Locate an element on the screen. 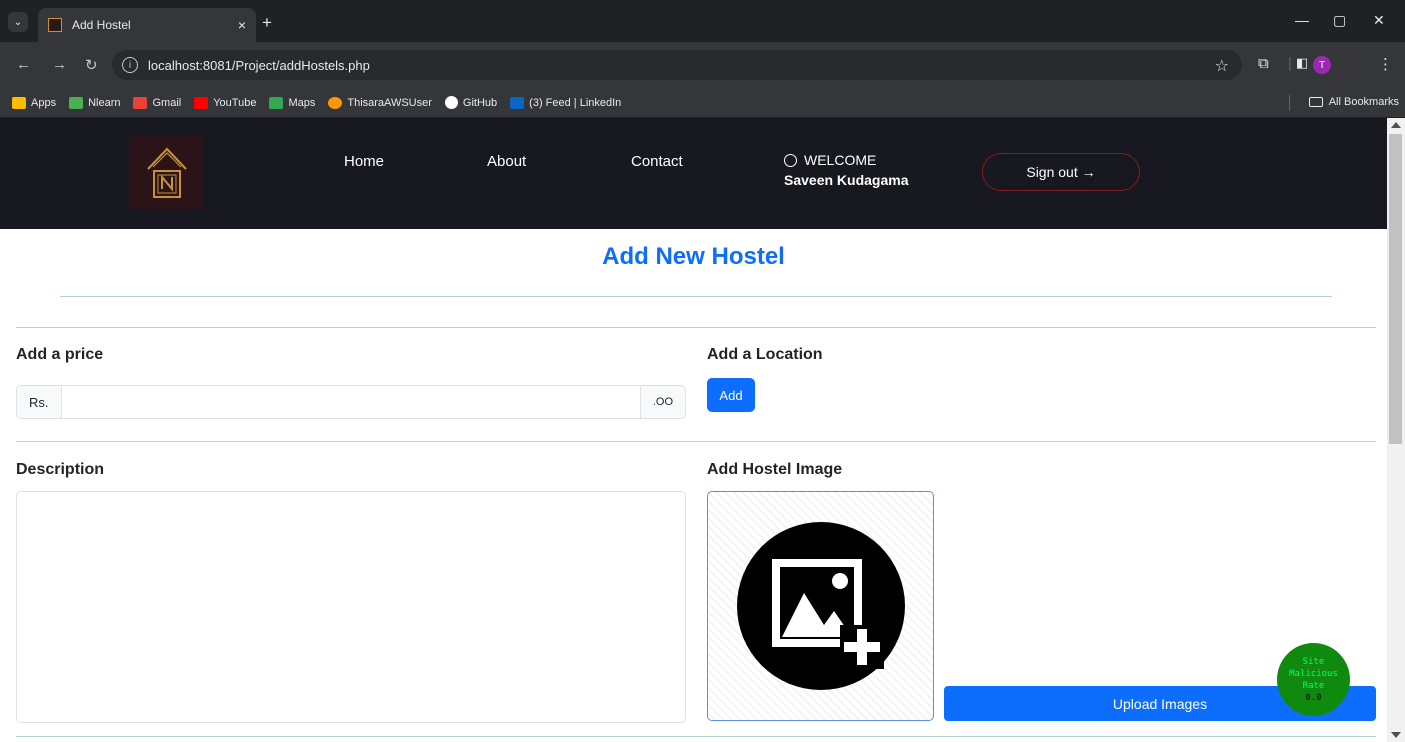 Image resolution: width=1405 pixels, height=742 pixels. price-input-group: Rs. .OO is located at coordinates (351, 402).